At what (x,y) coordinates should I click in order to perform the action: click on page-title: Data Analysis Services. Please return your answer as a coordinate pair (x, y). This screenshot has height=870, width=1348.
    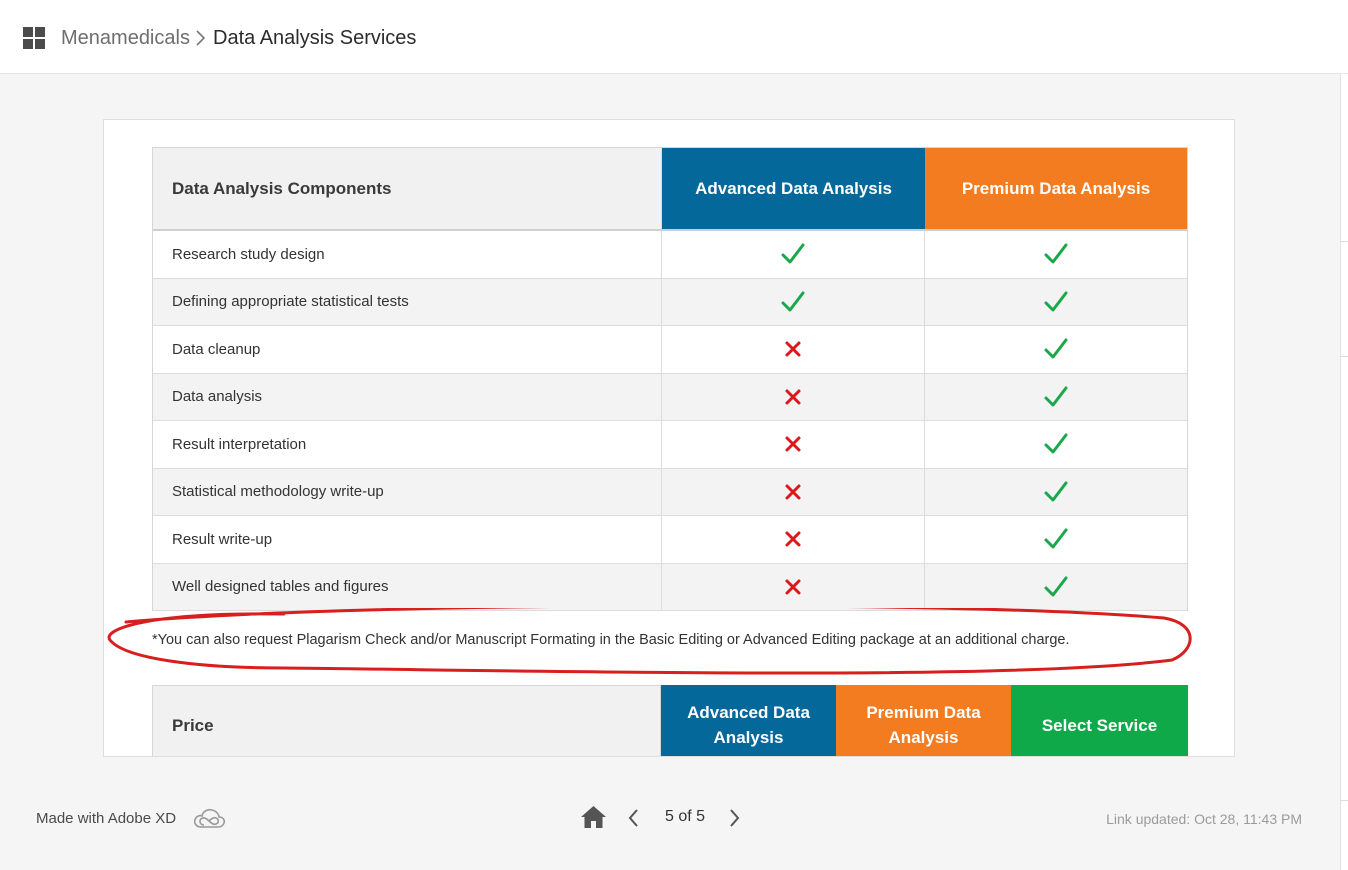
    Looking at the image, I should click on (315, 38).